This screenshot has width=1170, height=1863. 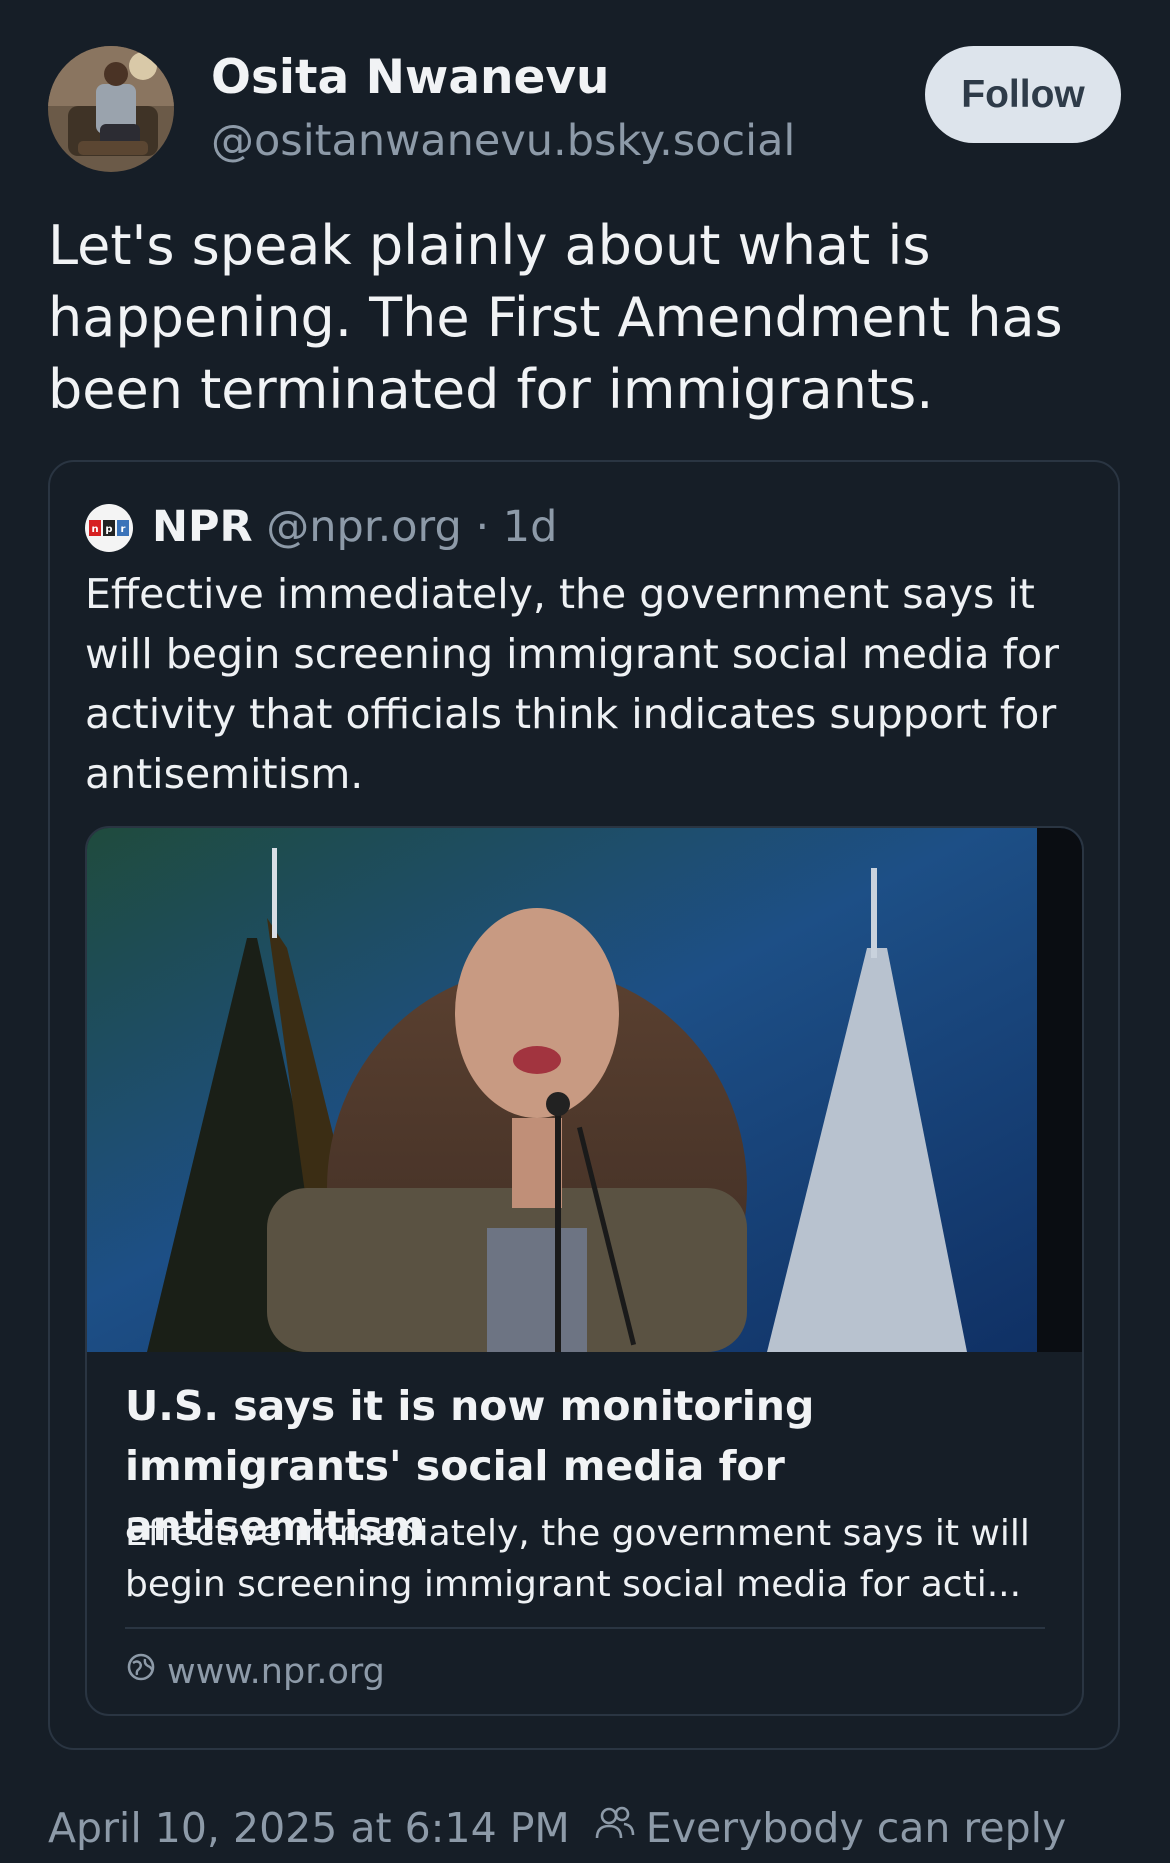 I want to click on author-avatar, so click(x=111, y=109).